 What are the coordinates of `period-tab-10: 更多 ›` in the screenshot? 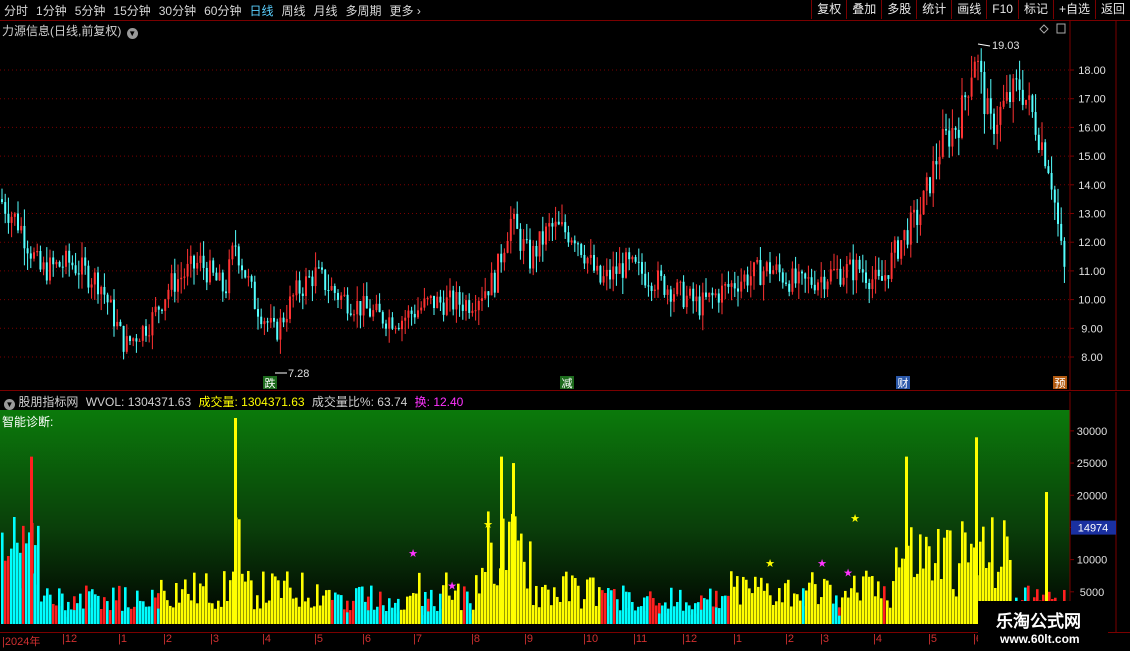 It's located at (405, 10).